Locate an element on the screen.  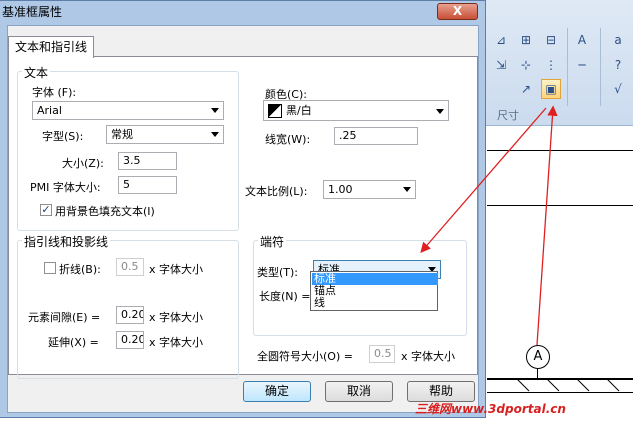
dropdown-option: 锚点 is located at coordinates (375, 291).